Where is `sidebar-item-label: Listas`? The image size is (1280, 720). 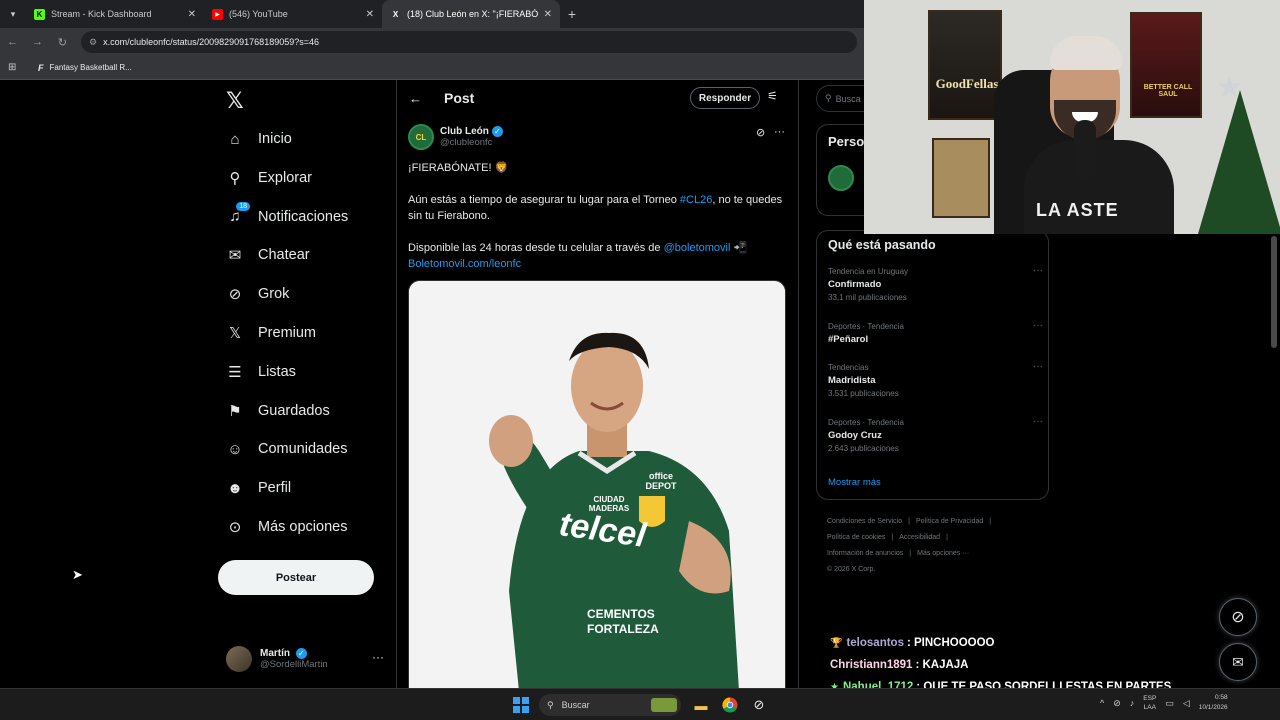 sidebar-item-label: Listas is located at coordinates (277, 371).